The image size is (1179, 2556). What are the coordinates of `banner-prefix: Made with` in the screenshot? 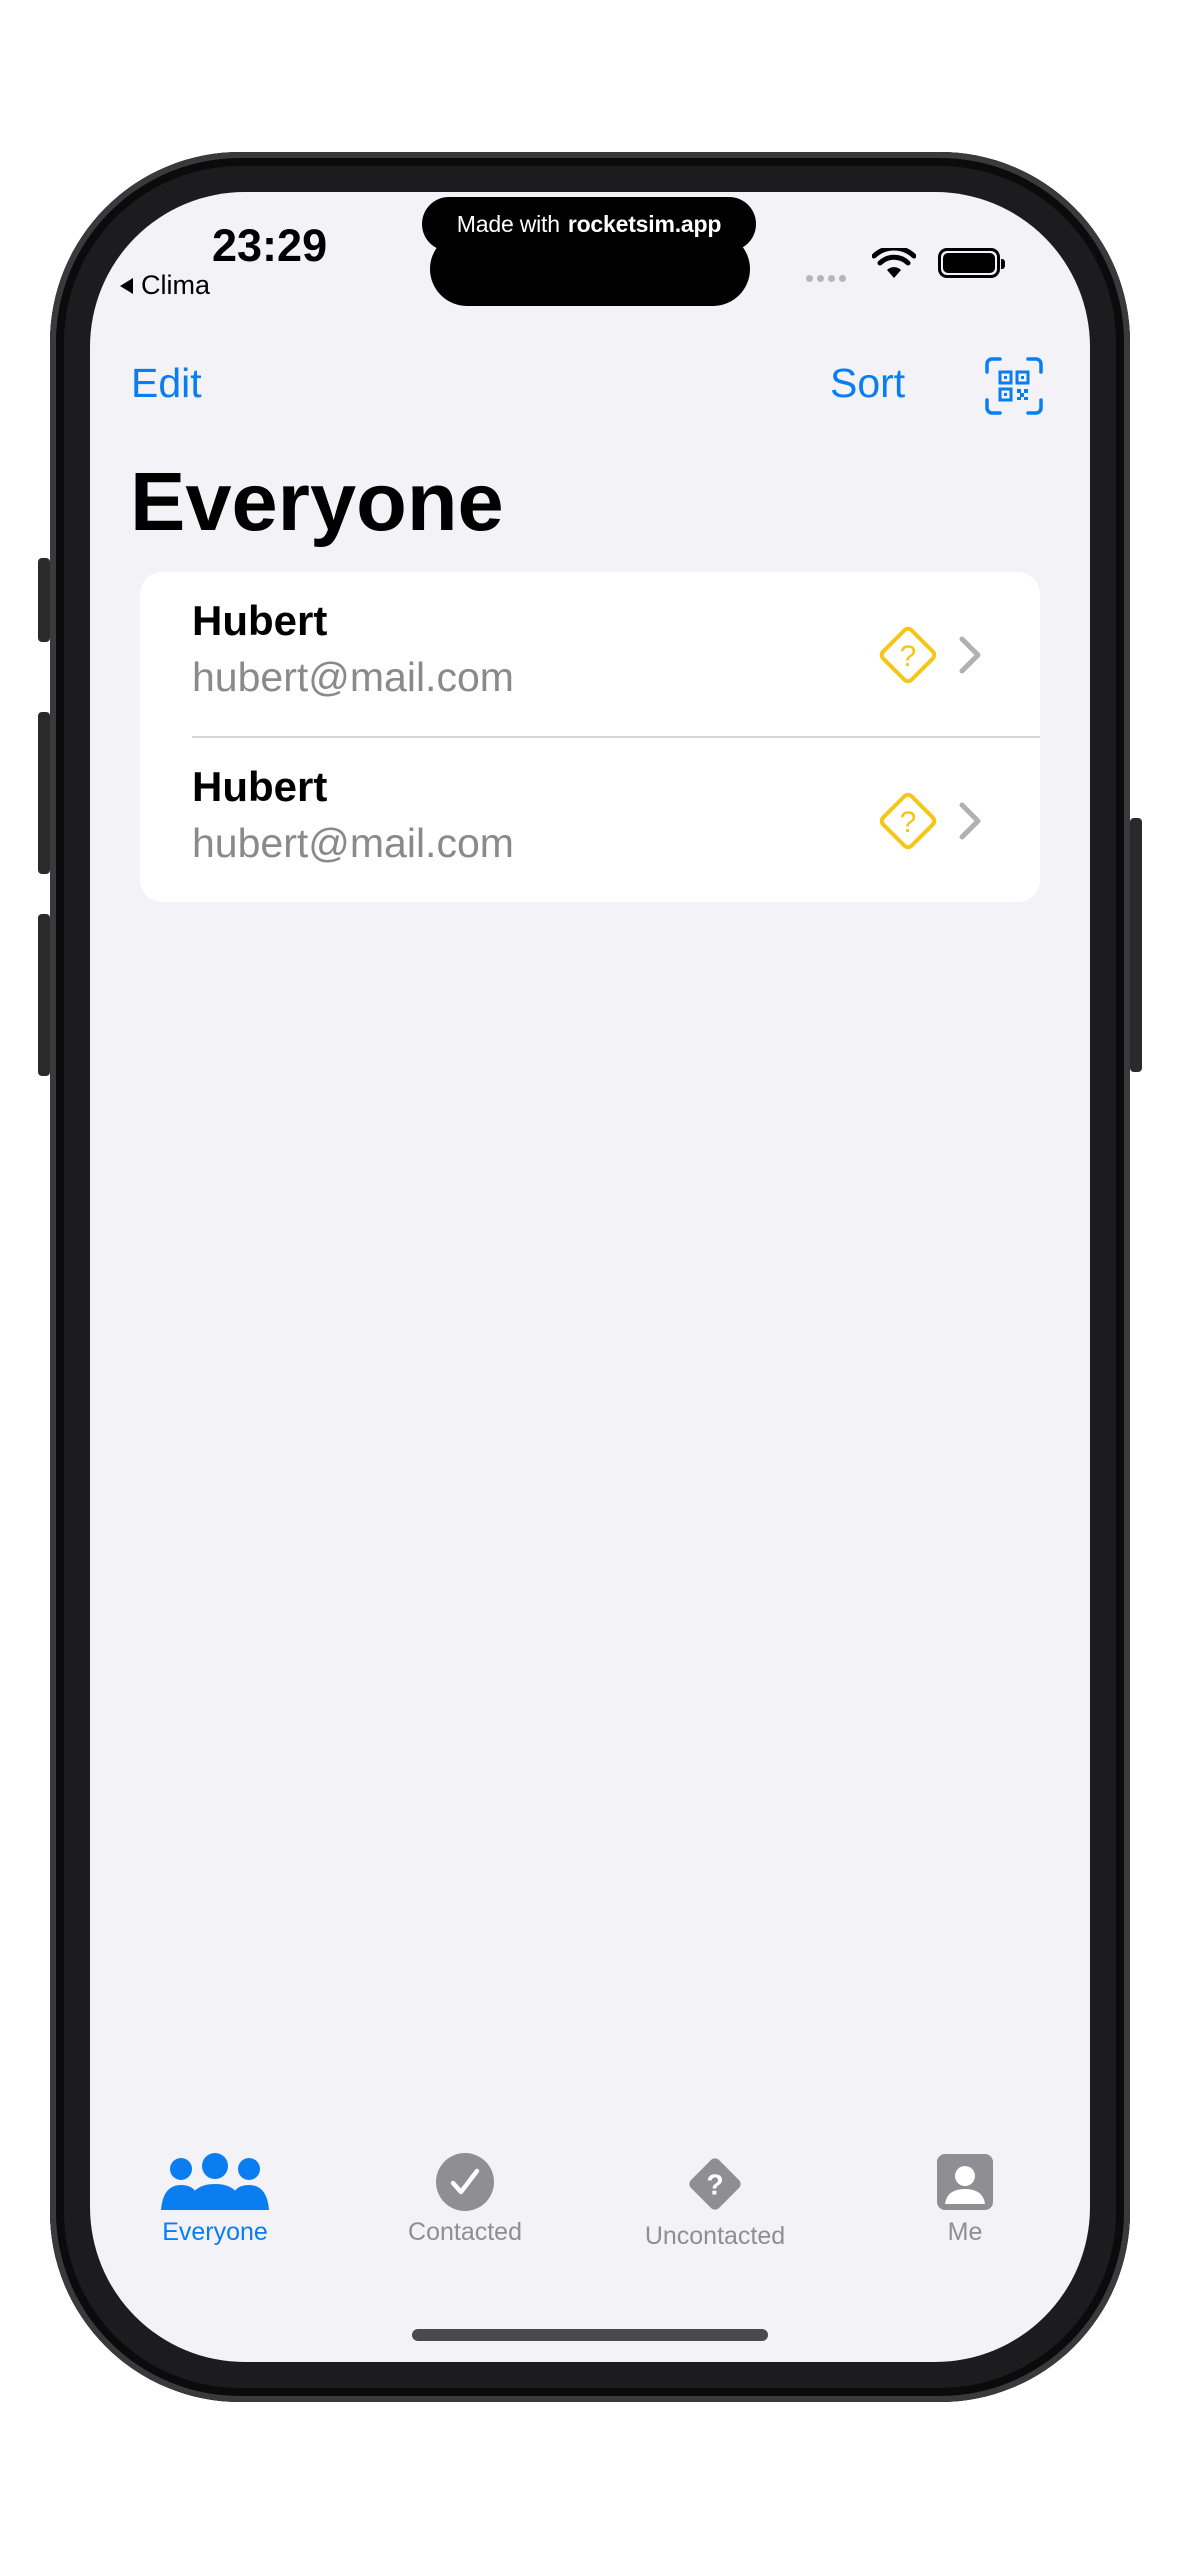 It's located at (508, 223).